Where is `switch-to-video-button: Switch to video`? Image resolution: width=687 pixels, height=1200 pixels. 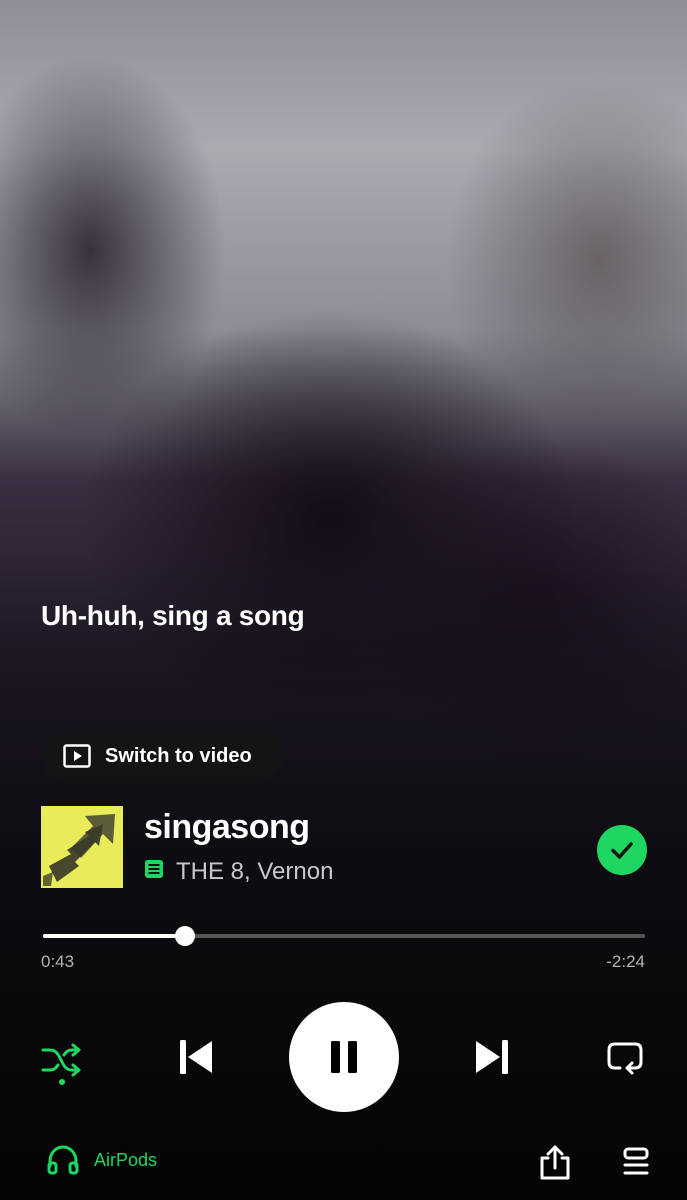
switch-to-video-button: Switch to video is located at coordinates (162, 756).